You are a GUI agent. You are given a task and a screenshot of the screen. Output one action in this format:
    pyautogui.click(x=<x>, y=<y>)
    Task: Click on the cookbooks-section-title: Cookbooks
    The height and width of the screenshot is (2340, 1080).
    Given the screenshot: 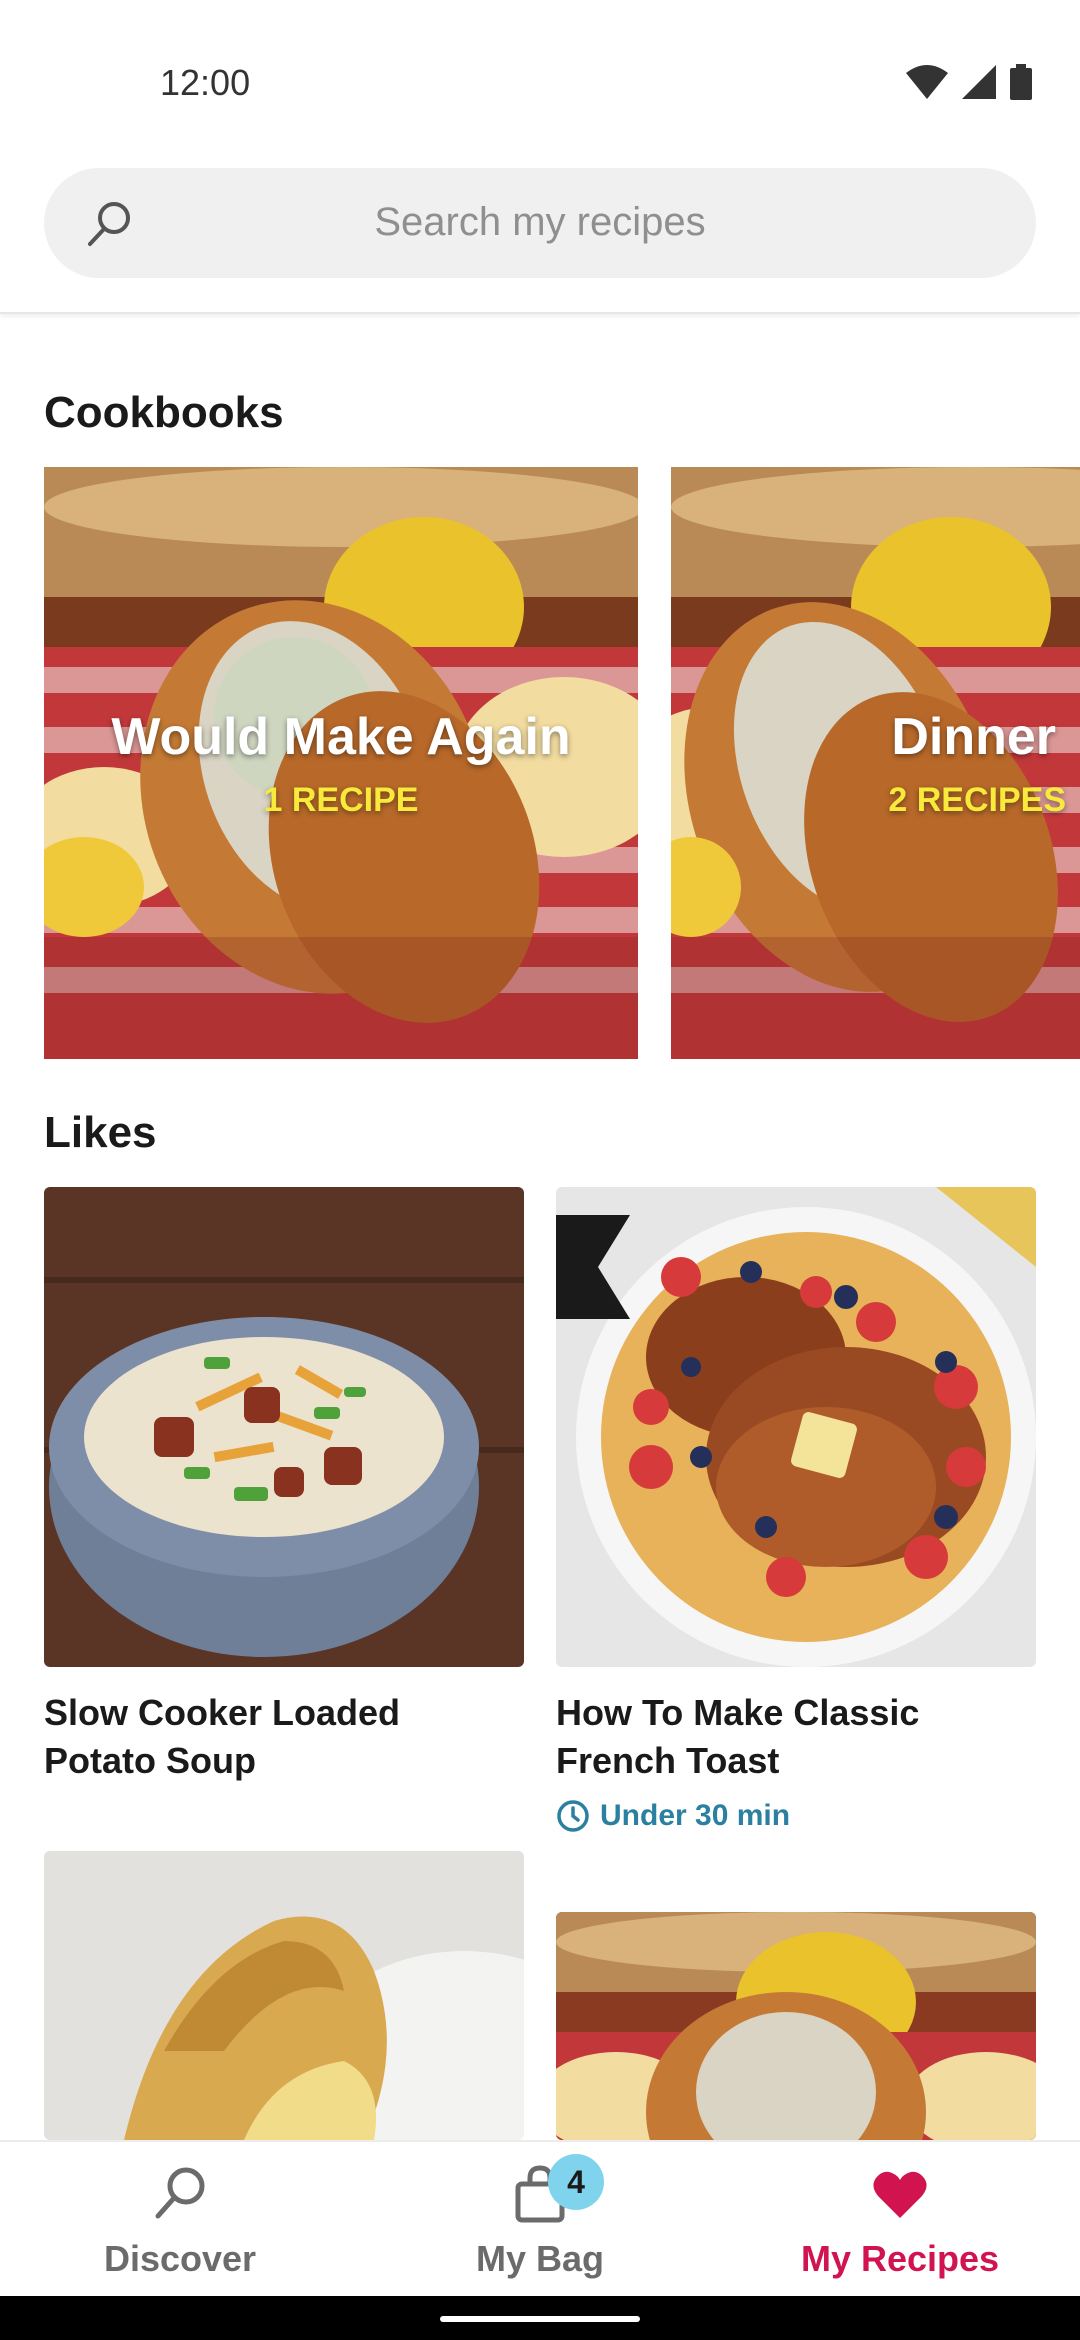 What is the action you would take?
    pyautogui.click(x=164, y=412)
    